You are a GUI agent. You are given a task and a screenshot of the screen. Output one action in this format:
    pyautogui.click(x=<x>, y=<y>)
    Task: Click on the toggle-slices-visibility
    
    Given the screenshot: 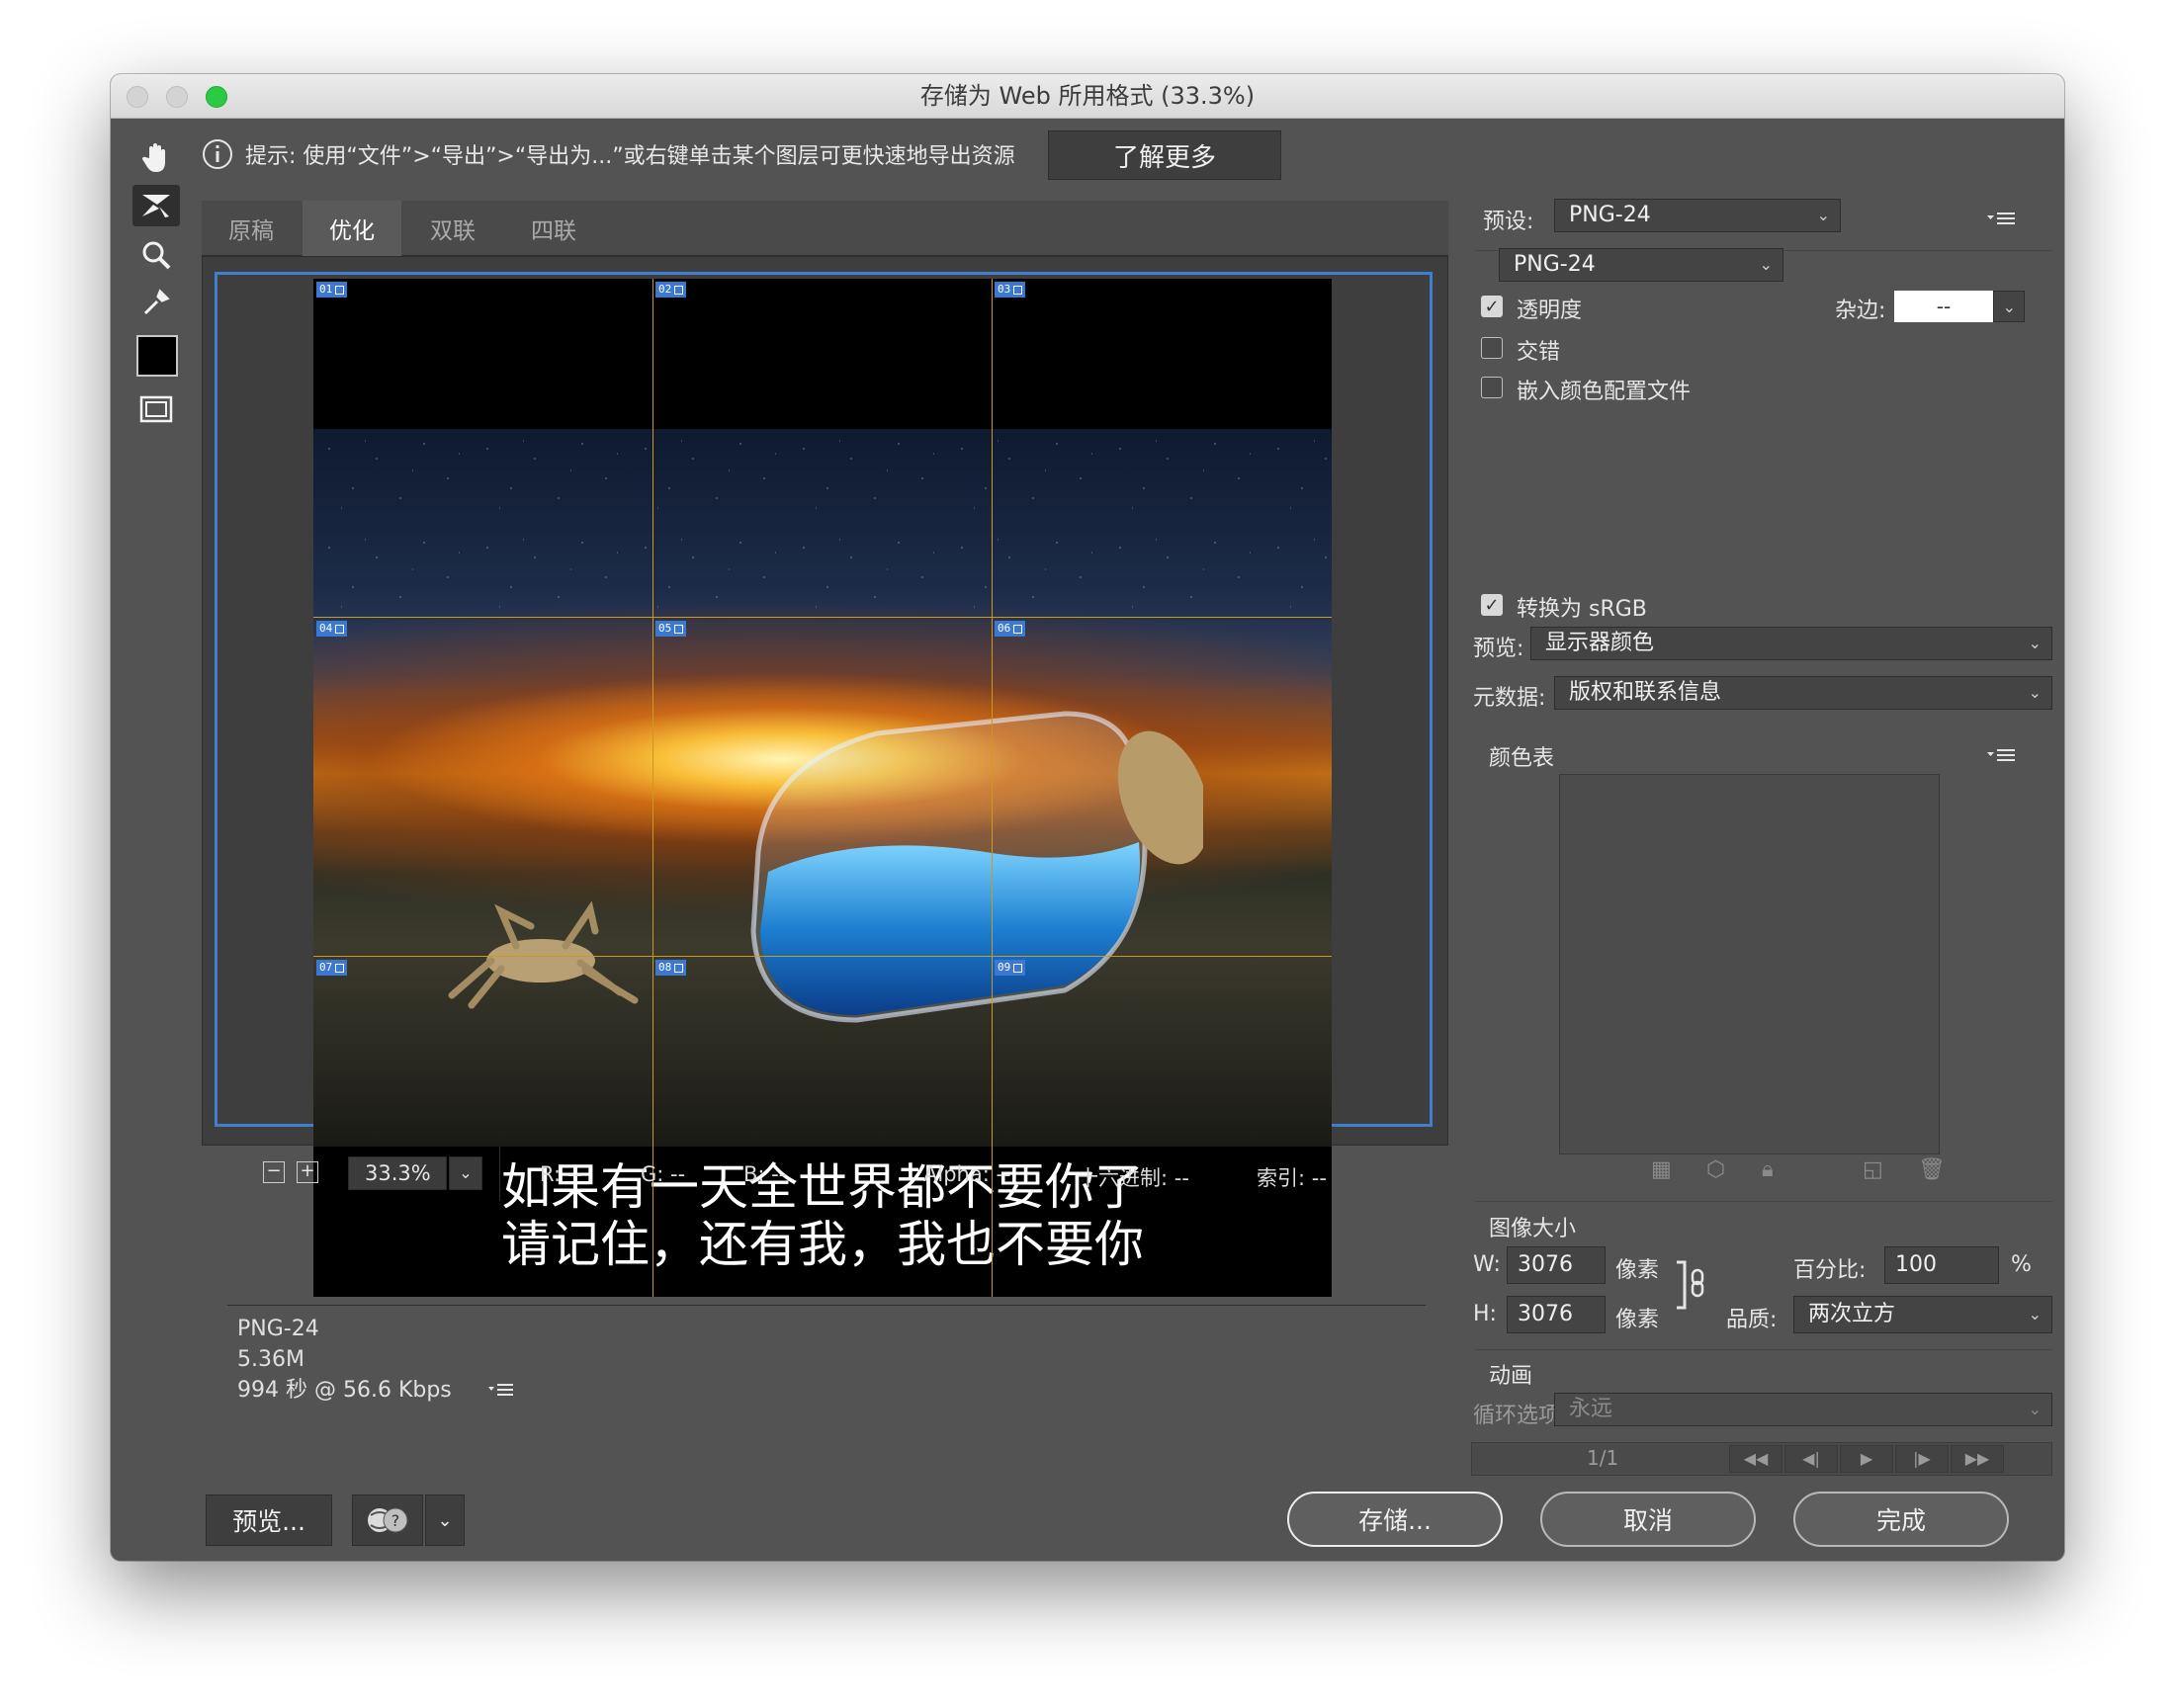 What is the action you would take?
    pyautogui.click(x=156, y=409)
    